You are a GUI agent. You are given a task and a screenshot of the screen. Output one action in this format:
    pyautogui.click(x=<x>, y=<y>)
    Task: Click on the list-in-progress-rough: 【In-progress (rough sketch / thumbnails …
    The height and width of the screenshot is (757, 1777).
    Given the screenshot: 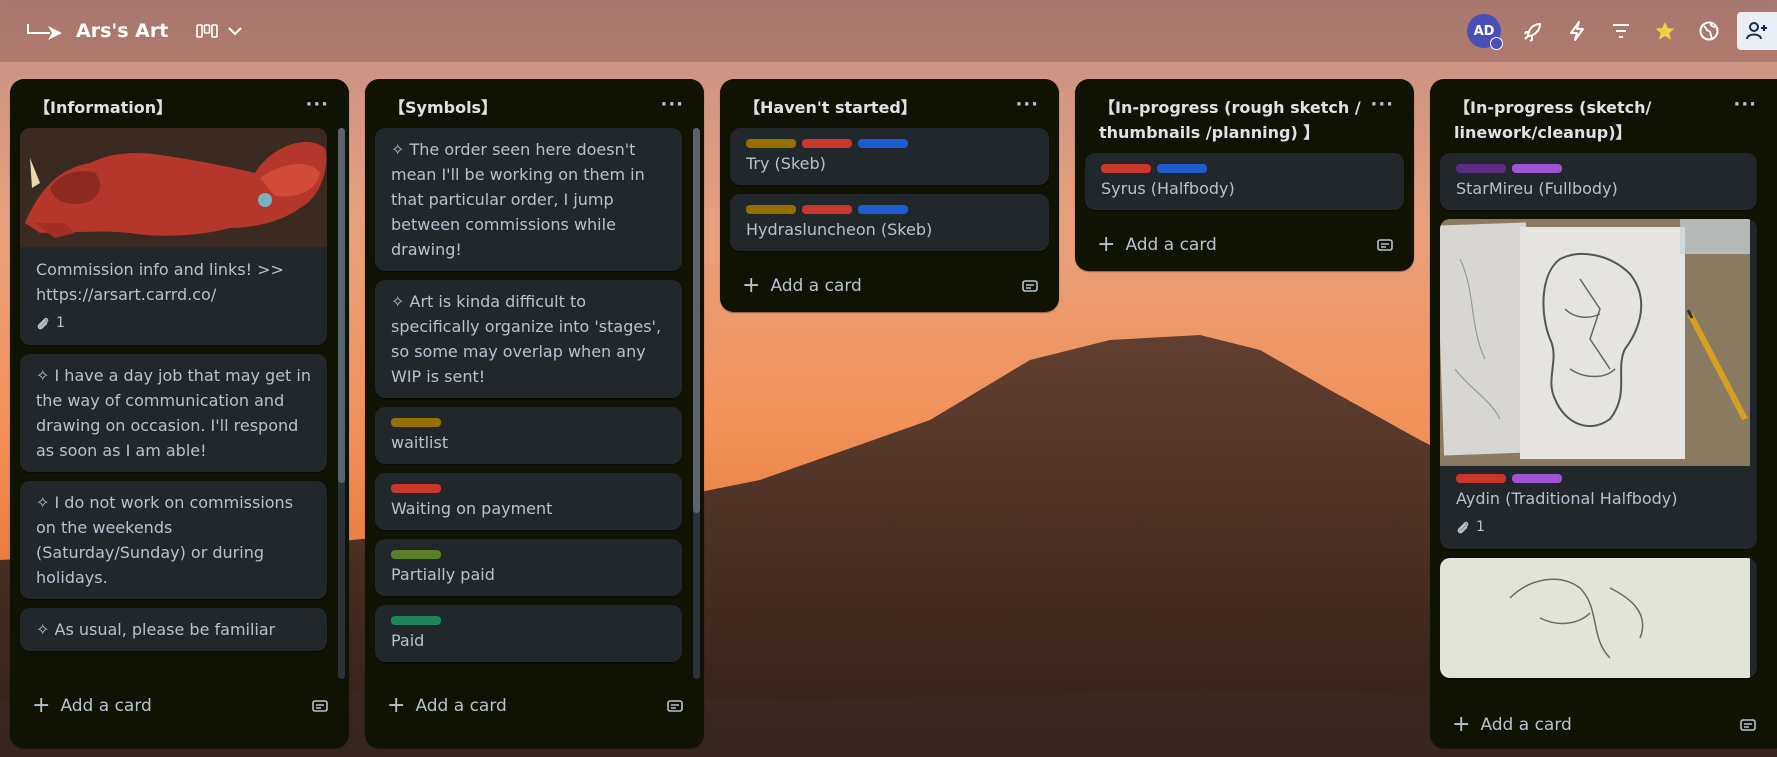 What is the action you would take?
    pyautogui.click(x=1244, y=175)
    